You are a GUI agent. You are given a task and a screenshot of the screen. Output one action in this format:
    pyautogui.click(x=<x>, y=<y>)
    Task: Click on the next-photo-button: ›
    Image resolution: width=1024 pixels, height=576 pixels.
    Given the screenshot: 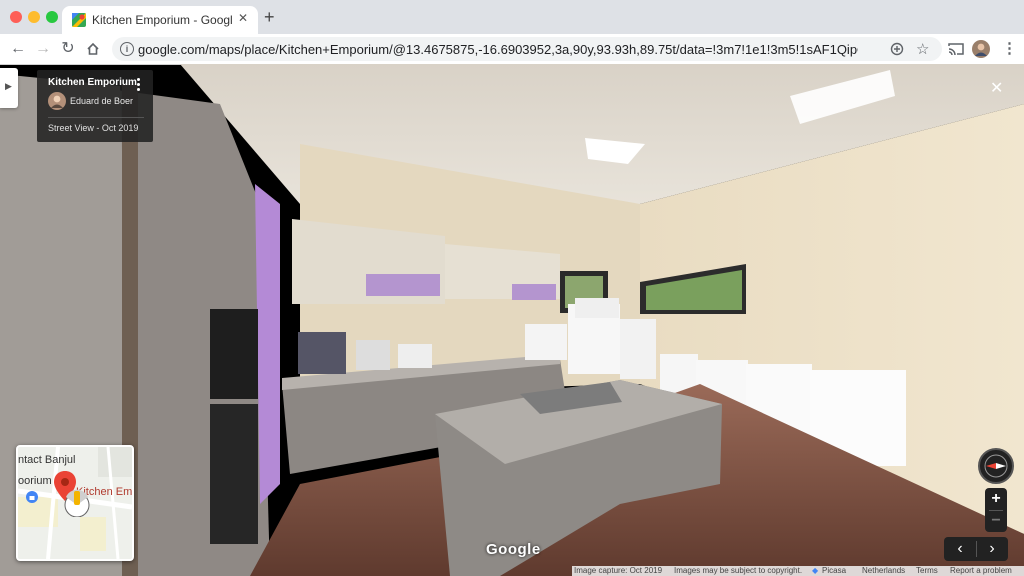 What is the action you would take?
    pyautogui.click(x=992, y=549)
    